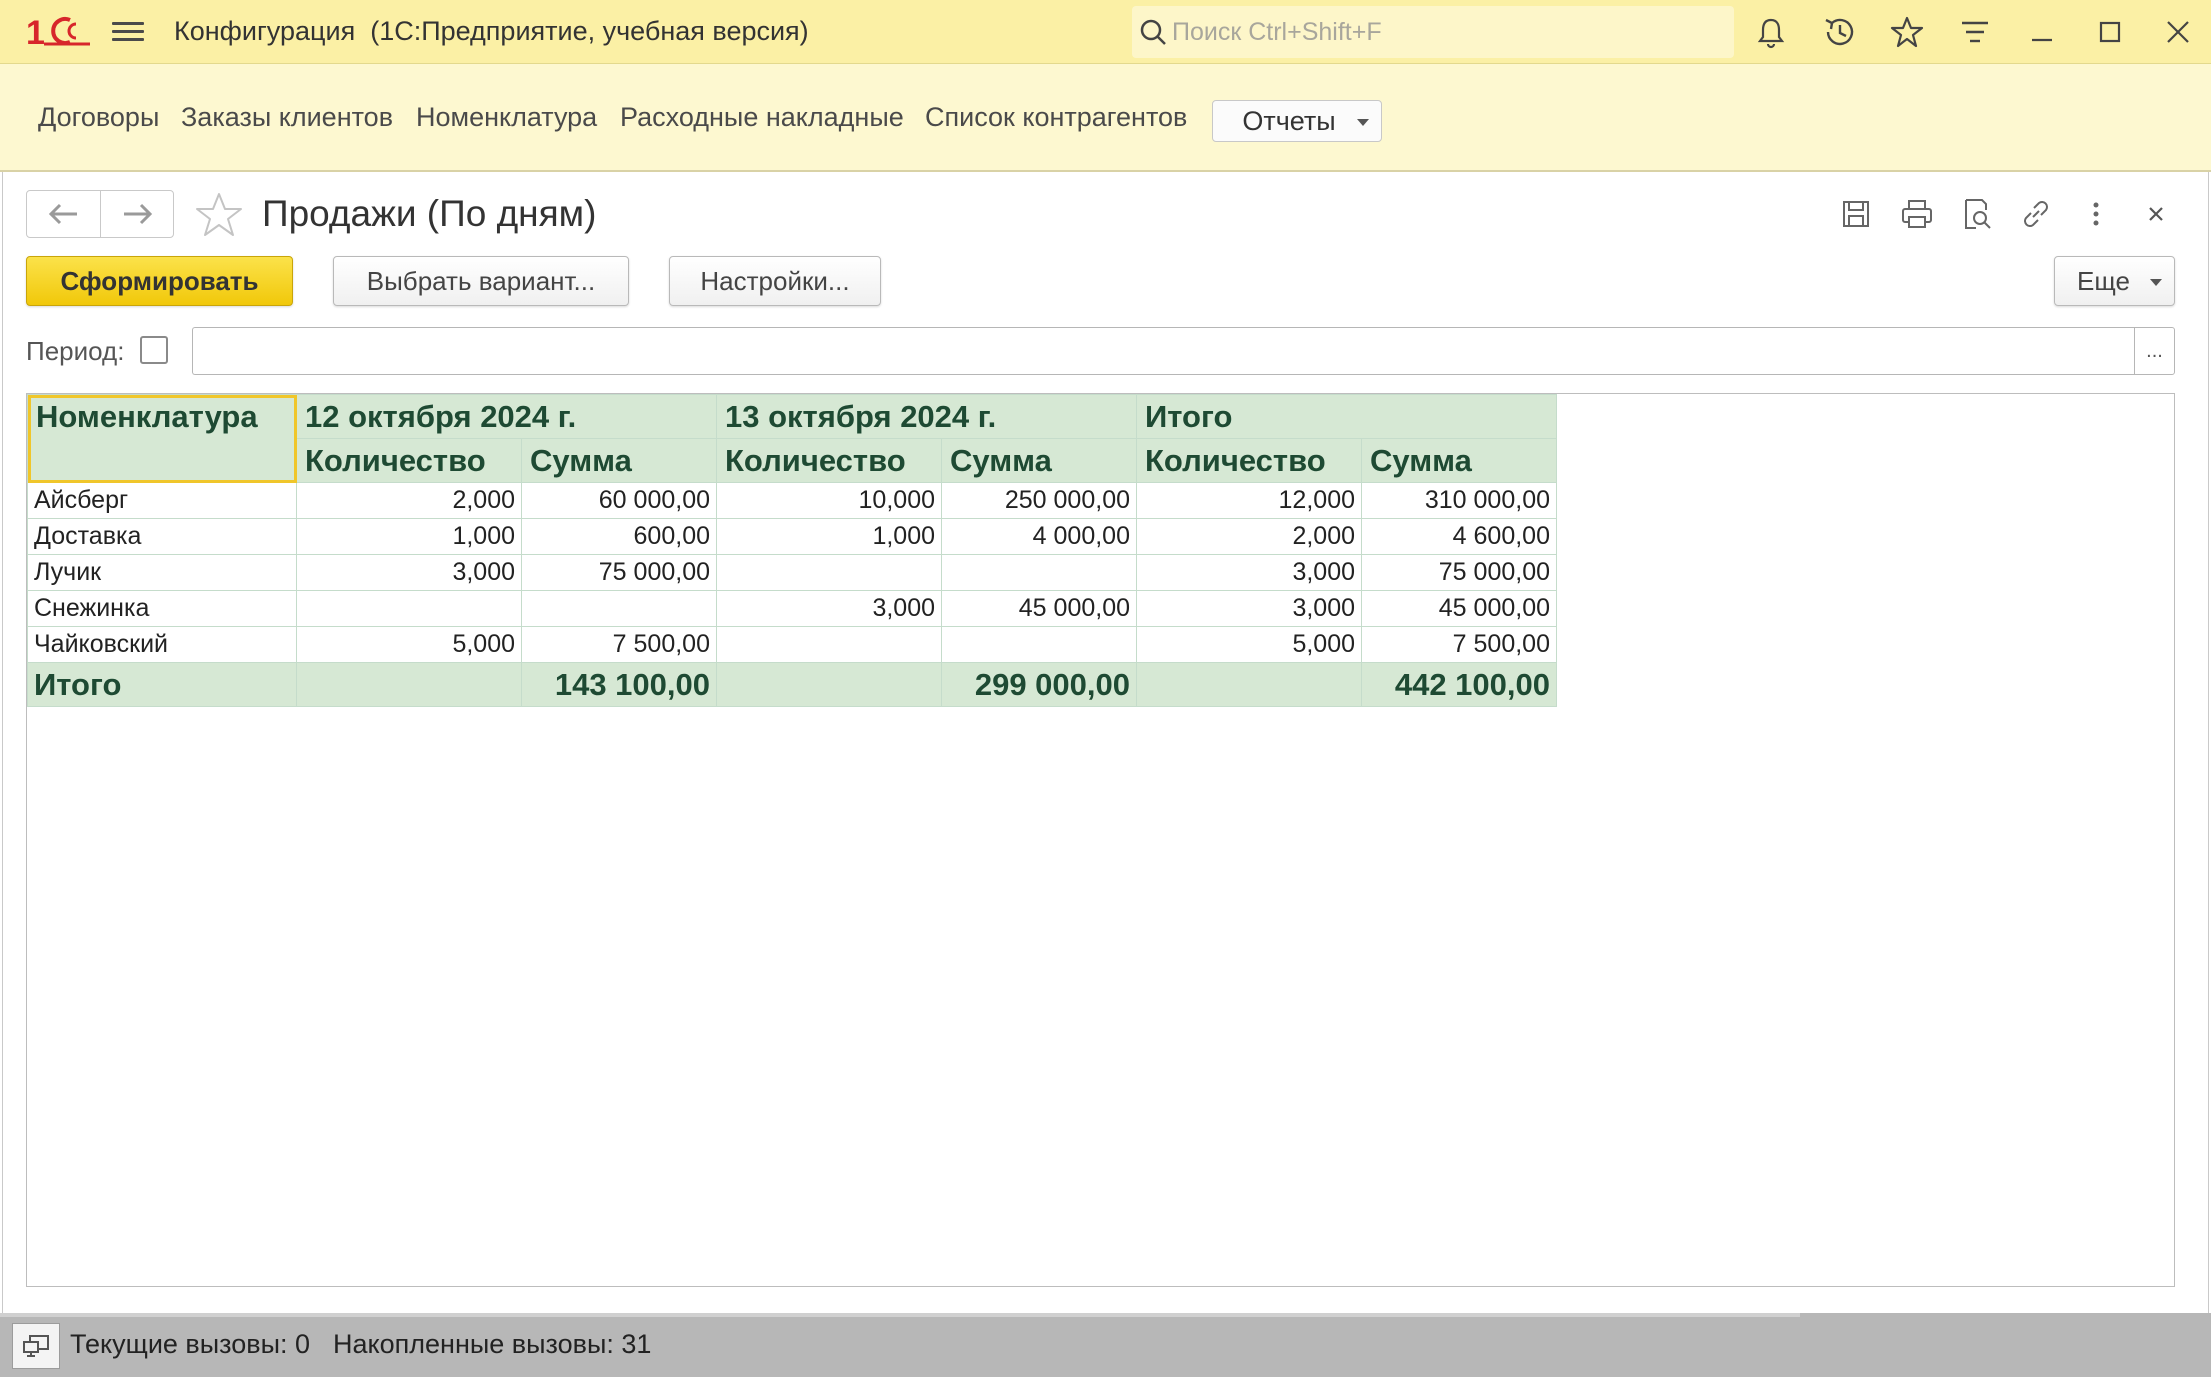  I want to click on current-calls: Текущие вызовы: 0, so click(190, 1344).